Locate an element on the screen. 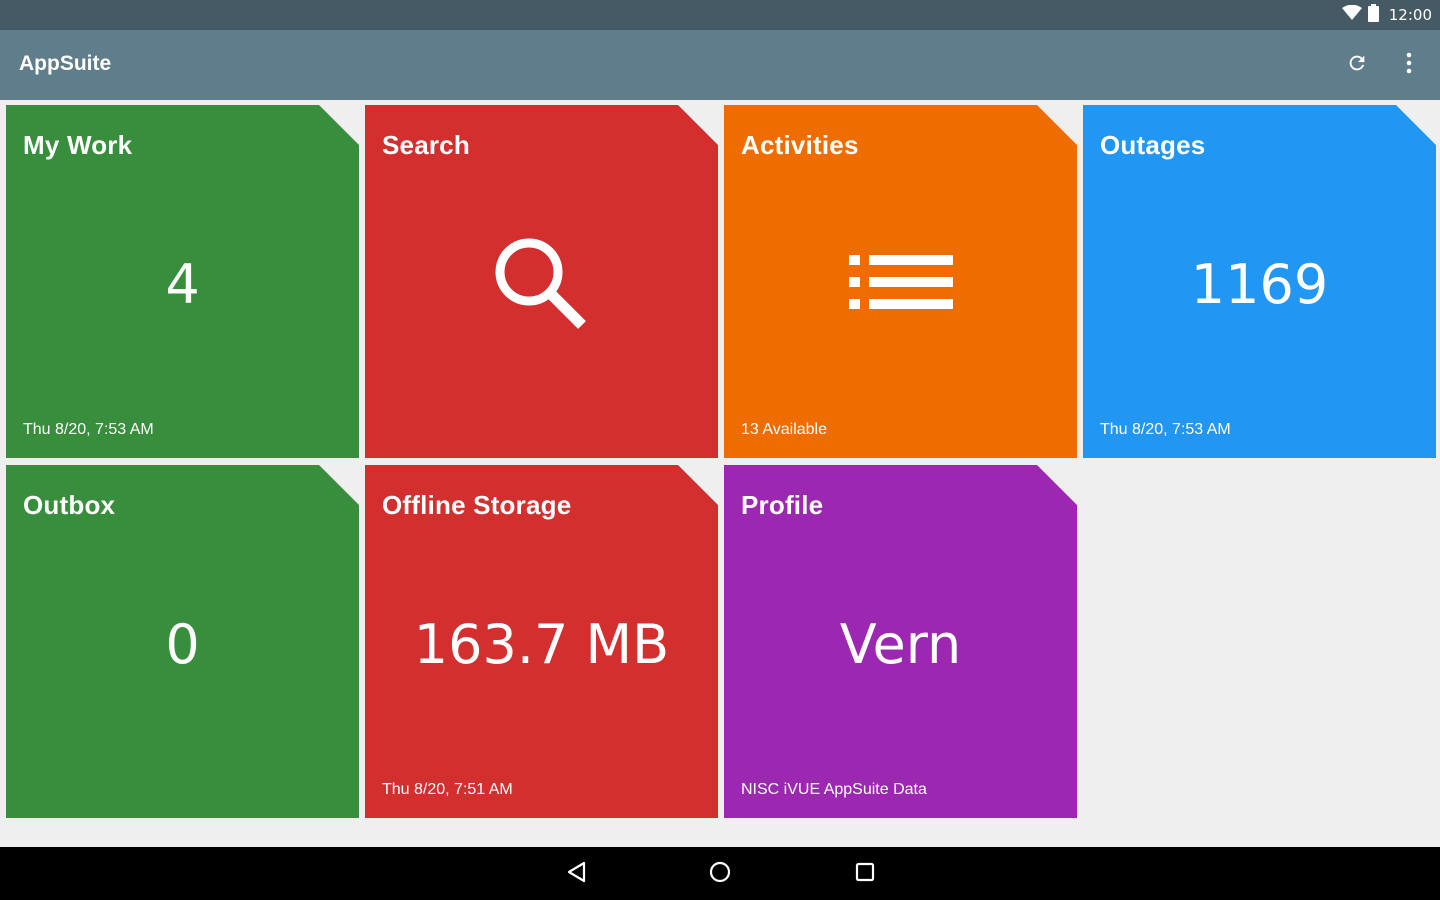 The height and width of the screenshot is (900, 1440). tile-value: 1169 is located at coordinates (1259, 284).